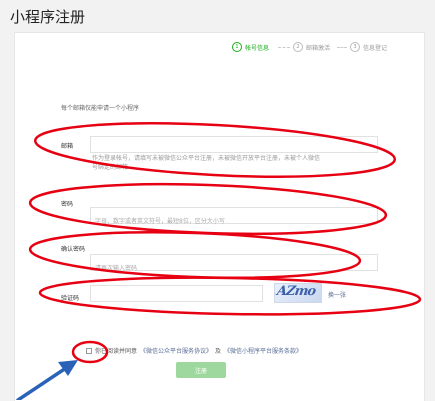 The width and height of the screenshot is (435, 401). Describe the element at coordinates (257, 48) in the screenshot. I see `step-label-account-info: 帐号信息` at that location.